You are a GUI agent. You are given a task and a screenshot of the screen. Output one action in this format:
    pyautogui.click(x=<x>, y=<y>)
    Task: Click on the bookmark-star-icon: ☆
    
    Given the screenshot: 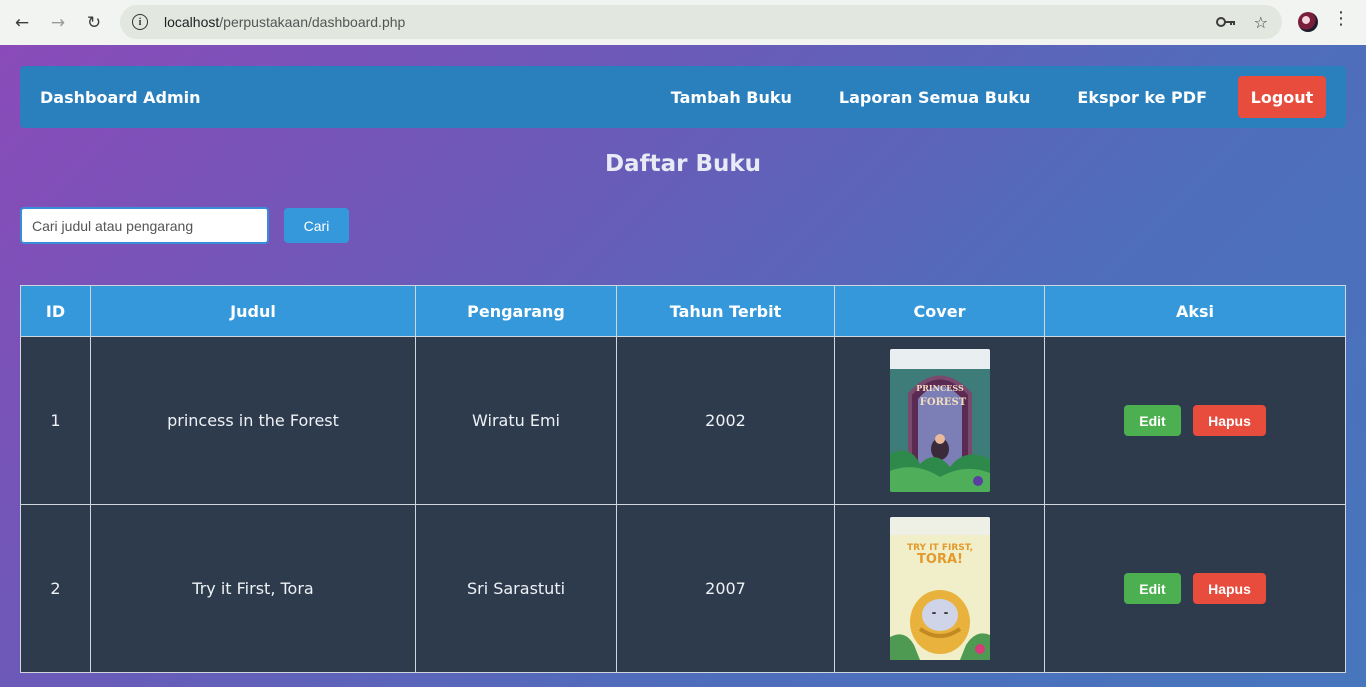 What is the action you would take?
    pyautogui.click(x=1261, y=22)
    